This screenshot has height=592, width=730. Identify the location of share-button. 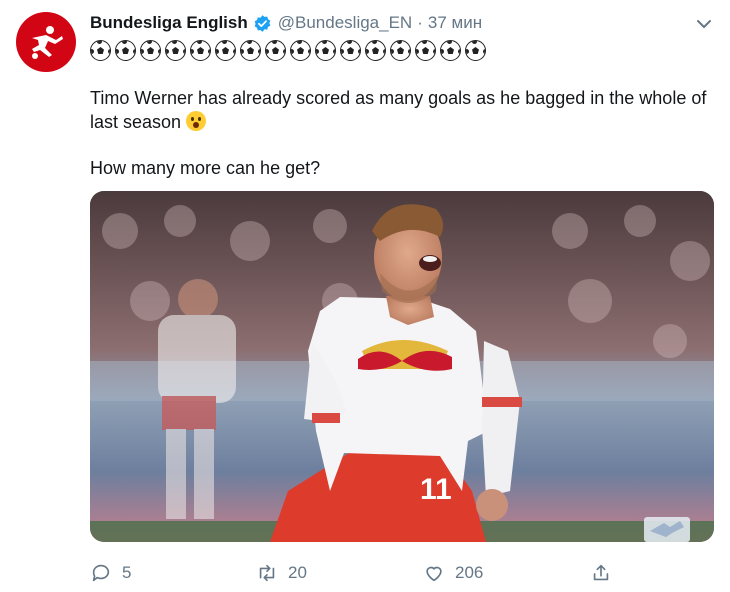
(601, 573).